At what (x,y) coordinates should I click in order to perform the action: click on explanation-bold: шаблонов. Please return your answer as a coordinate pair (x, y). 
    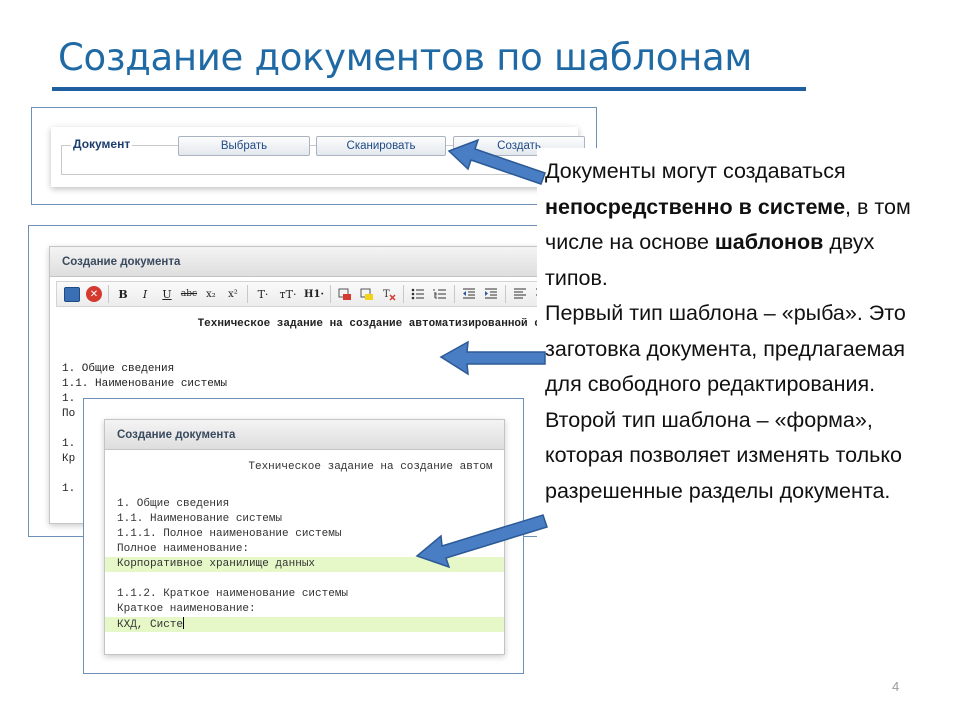
    Looking at the image, I should click on (769, 242).